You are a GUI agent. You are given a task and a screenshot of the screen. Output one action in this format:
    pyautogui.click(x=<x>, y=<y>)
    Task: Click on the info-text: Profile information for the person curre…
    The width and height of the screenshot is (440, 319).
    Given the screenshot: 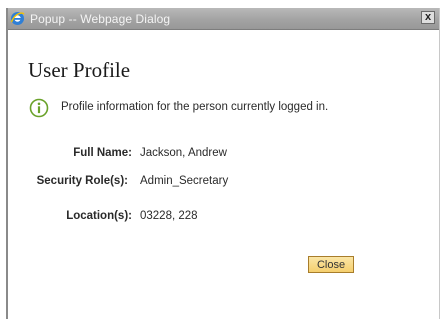 What is the action you would take?
    pyautogui.click(x=195, y=107)
    